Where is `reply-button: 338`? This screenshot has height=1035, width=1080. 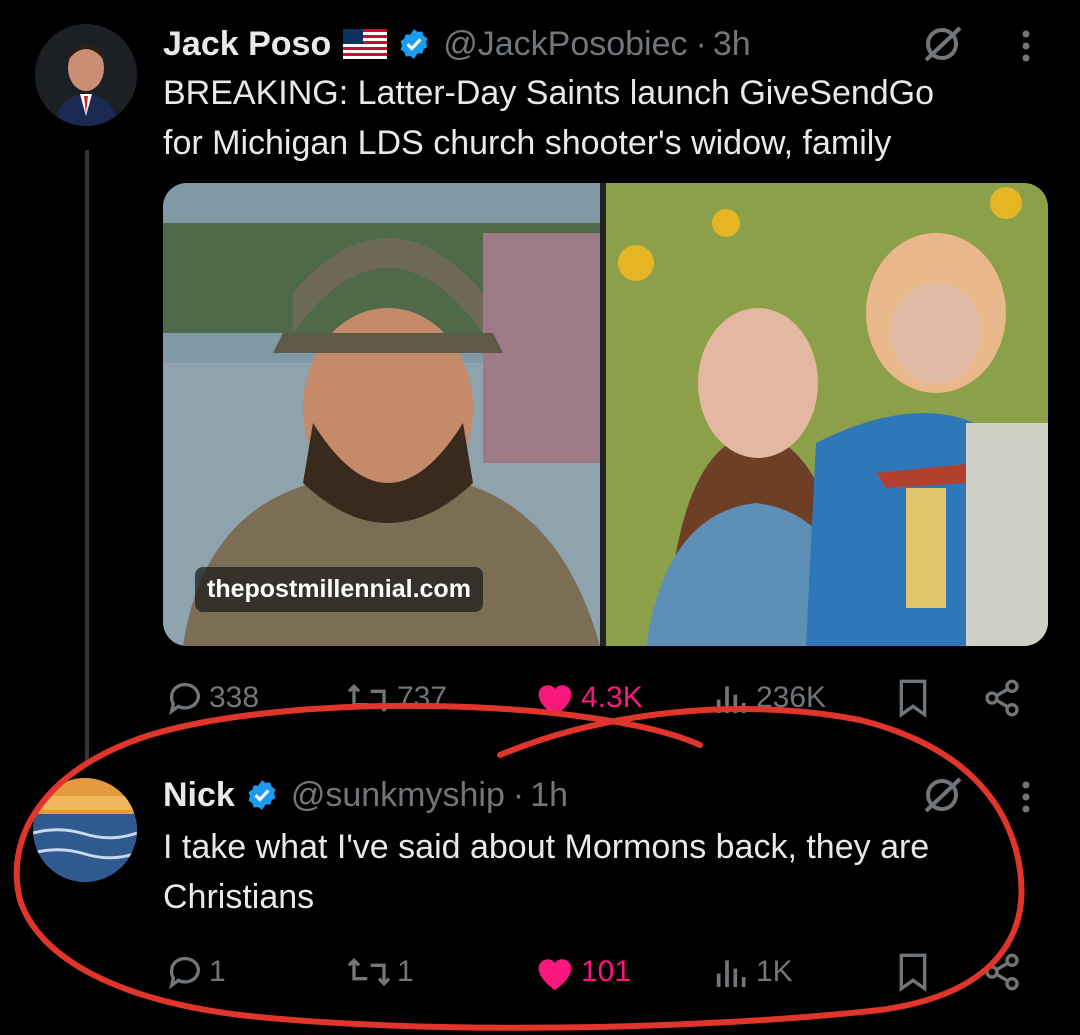
reply-button: 338 is located at coordinates (212, 698).